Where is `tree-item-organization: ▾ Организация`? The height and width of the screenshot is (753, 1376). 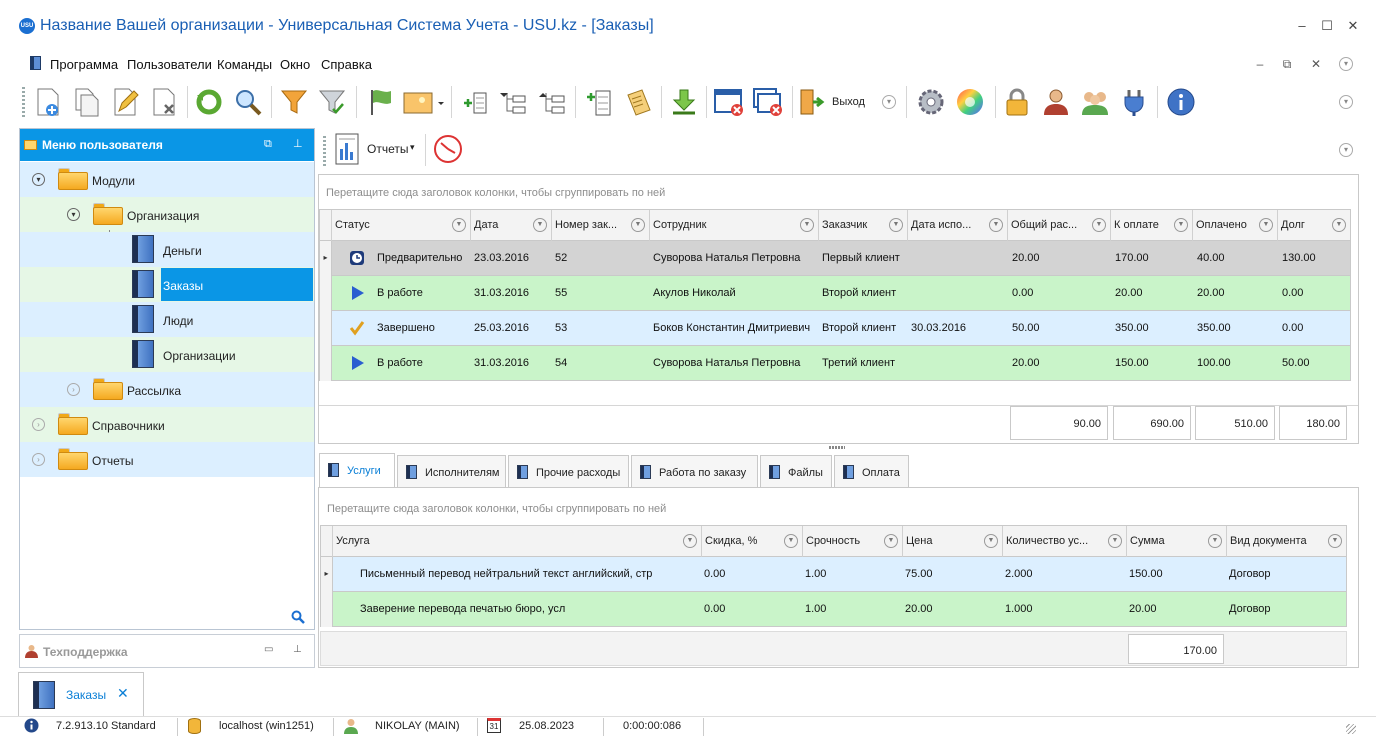 tree-item-organization: ▾ Организация is located at coordinates (167, 214).